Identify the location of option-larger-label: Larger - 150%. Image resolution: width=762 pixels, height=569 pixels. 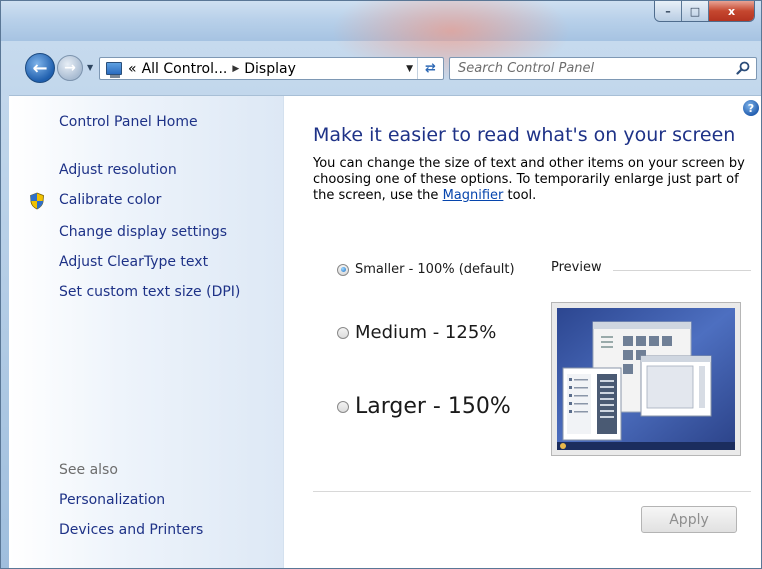
(433, 406).